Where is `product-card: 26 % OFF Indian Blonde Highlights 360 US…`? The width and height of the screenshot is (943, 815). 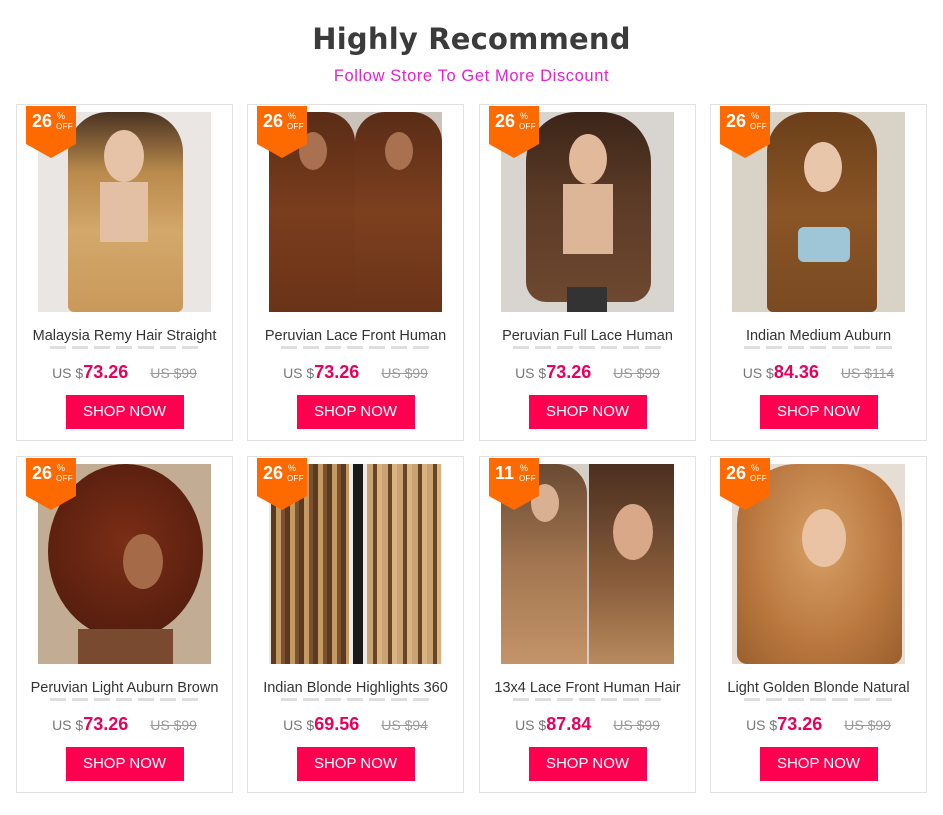
product-card: 26 % OFF Indian Blonde Highlights 360 US… is located at coordinates (355, 624).